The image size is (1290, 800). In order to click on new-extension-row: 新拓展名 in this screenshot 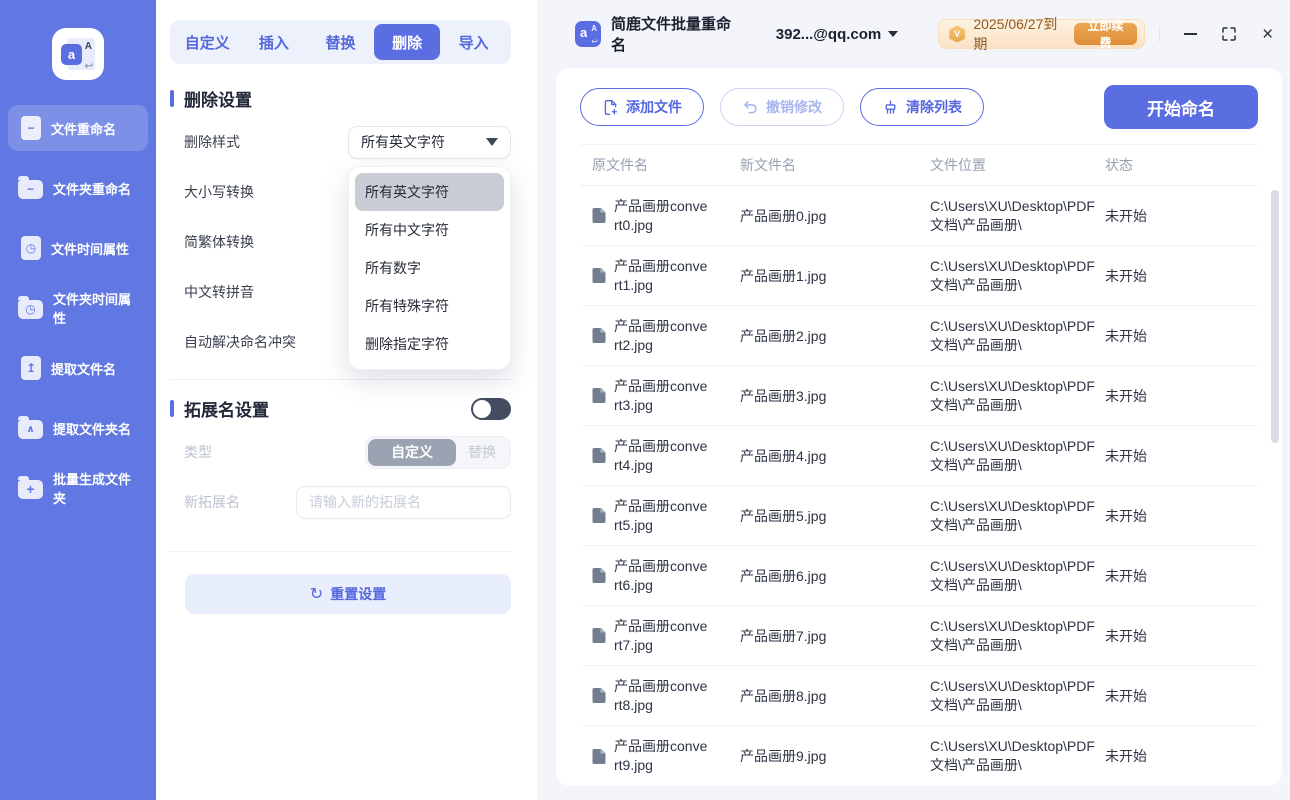, I will do `click(347, 502)`.